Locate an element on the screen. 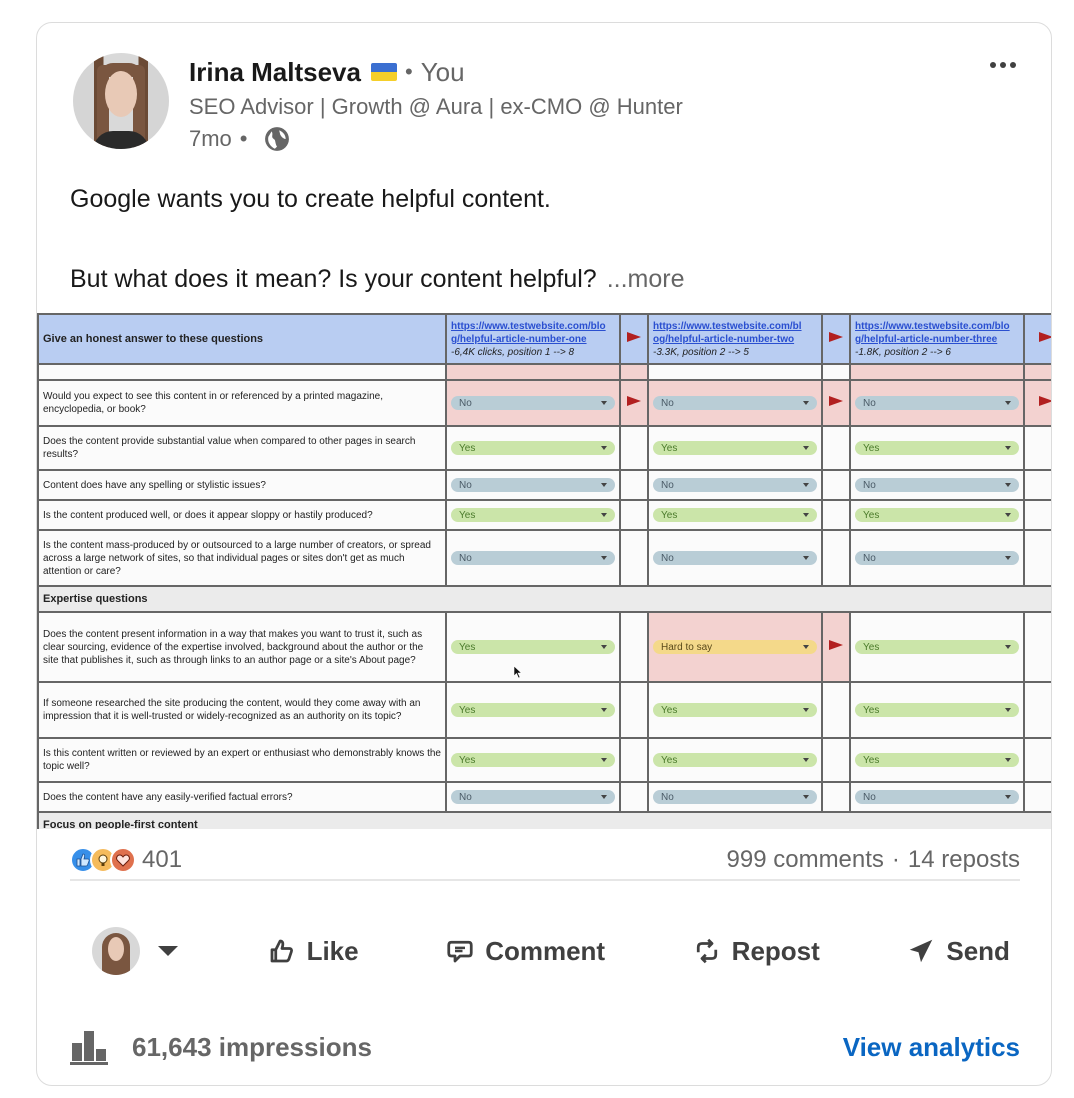 Image resolution: width=1074 pixels, height=1098 pixels. send-label: Send is located at coordinates (978, 950).